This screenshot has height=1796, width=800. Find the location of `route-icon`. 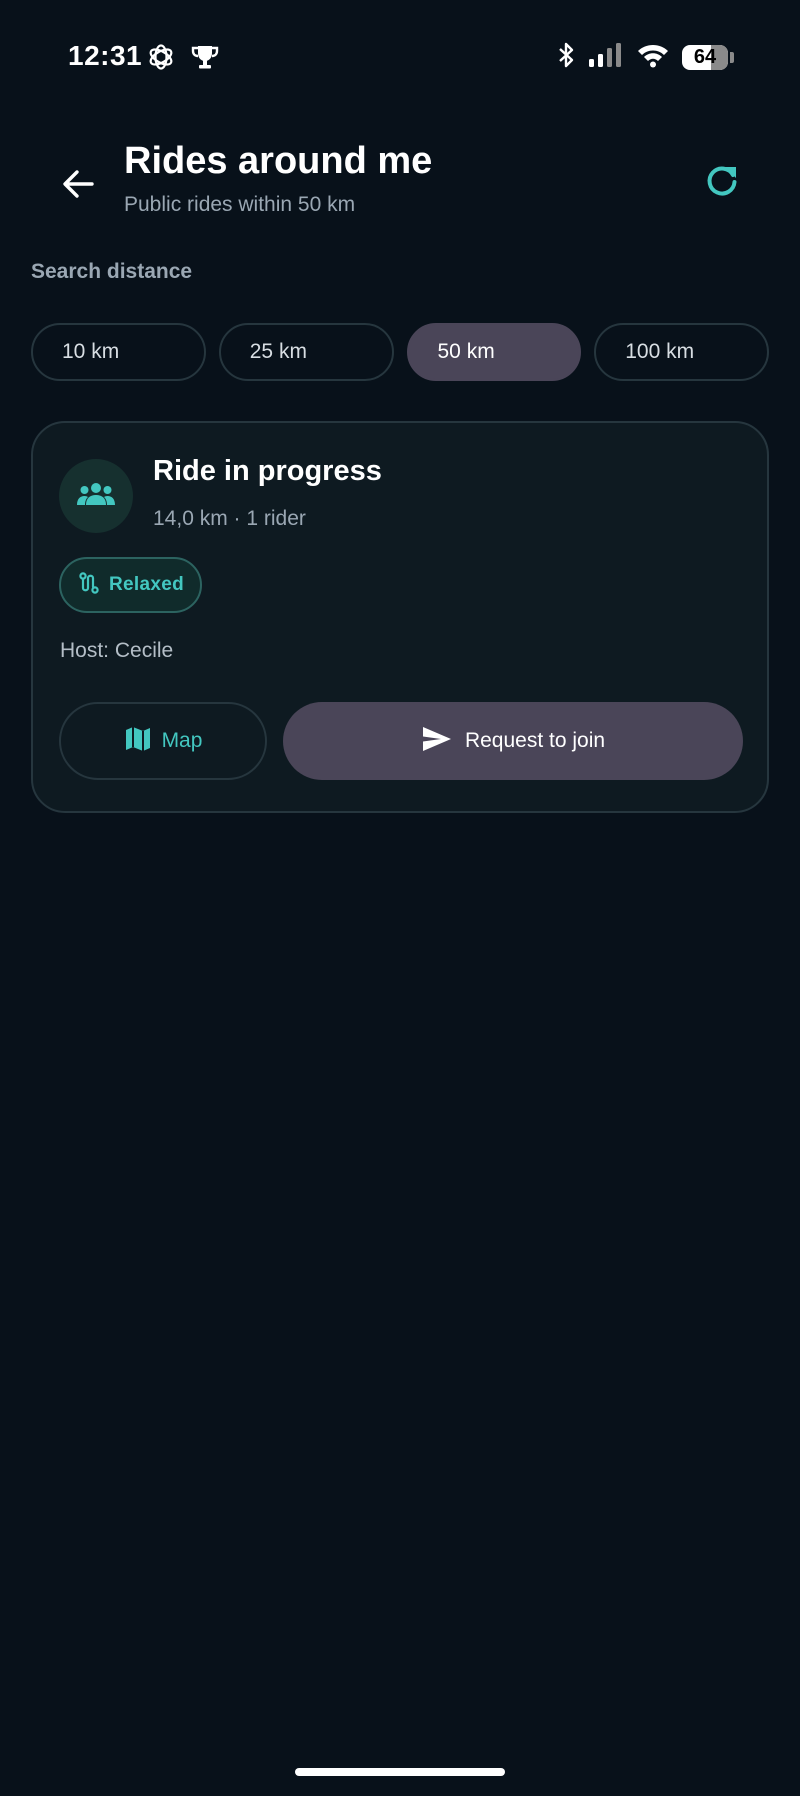

route-icon is located at coordinates (89, 585).